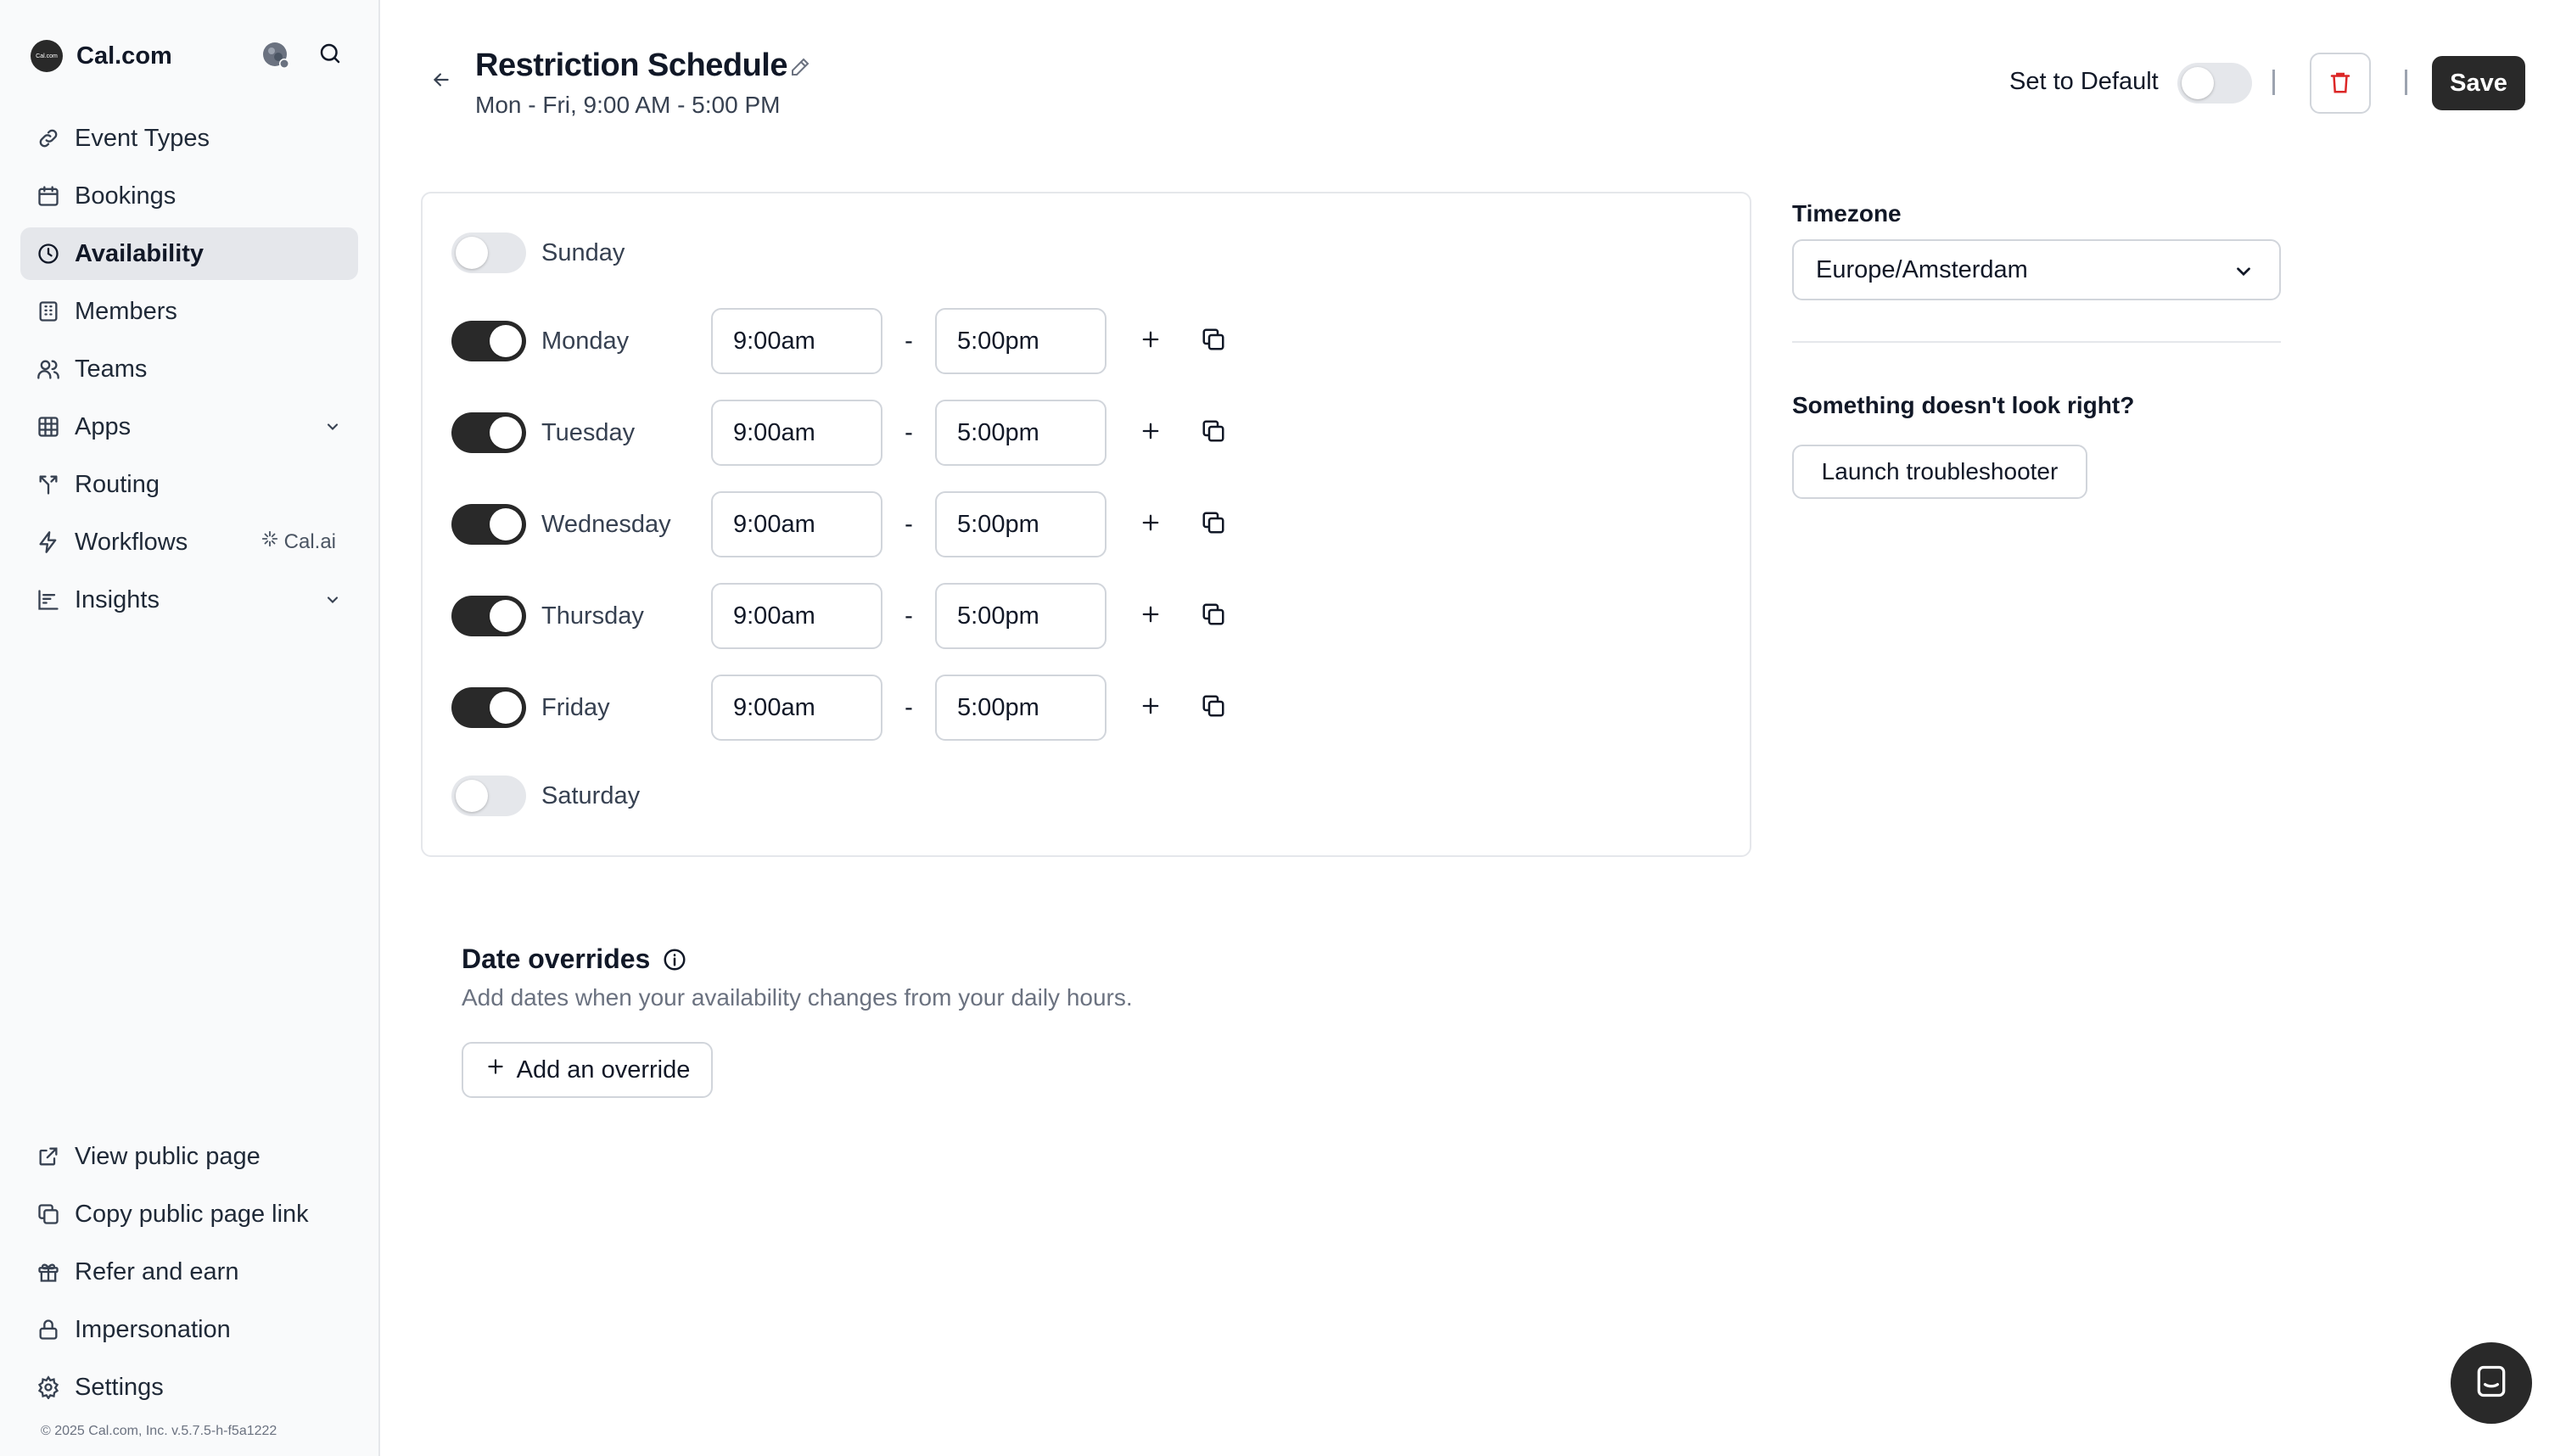 The image size is (2566, 1456). What do you see at coordinates (276, 55) in the screenshot?
I see `avatar` at bounding box center [276, 55].